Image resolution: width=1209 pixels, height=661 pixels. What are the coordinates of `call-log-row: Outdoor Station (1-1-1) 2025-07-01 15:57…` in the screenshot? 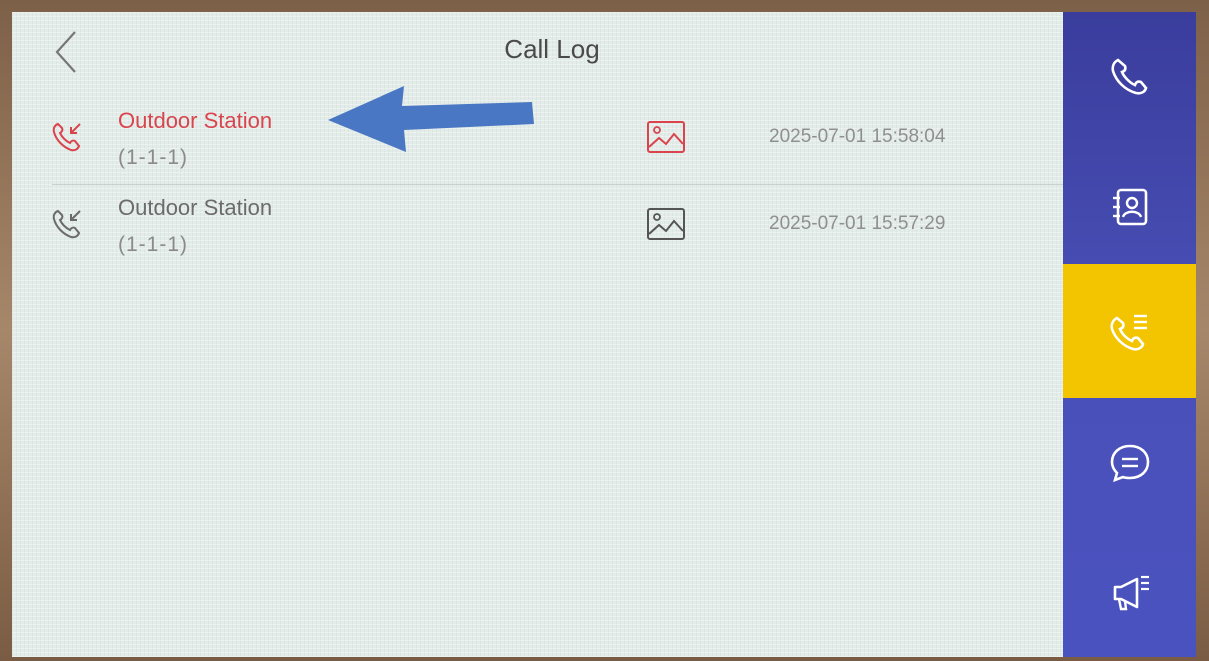 It's located at (537, 228).